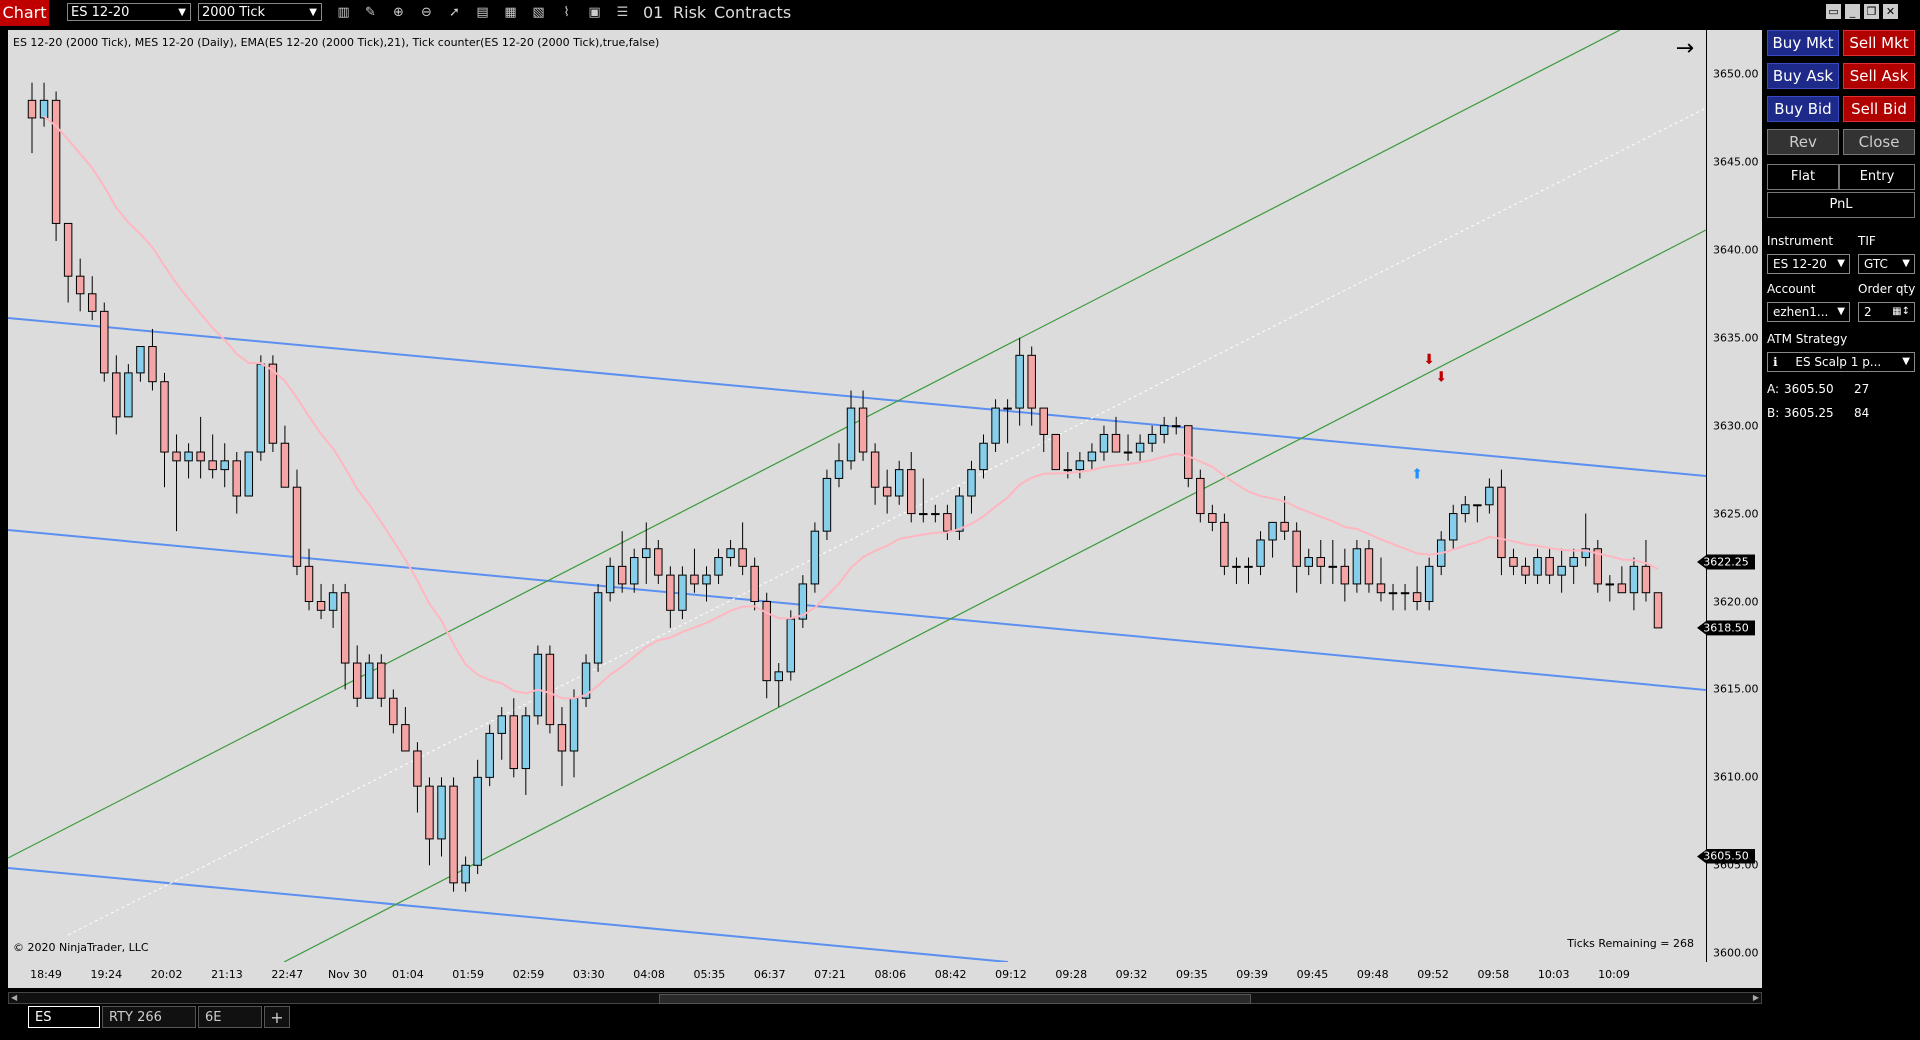 The height and width of the screenshot is (1040, 1920). What do you see at coordinates (287, 974) in the screenshot?
I see `time-tick-label: 22:47` at bounding box center [287, 974].